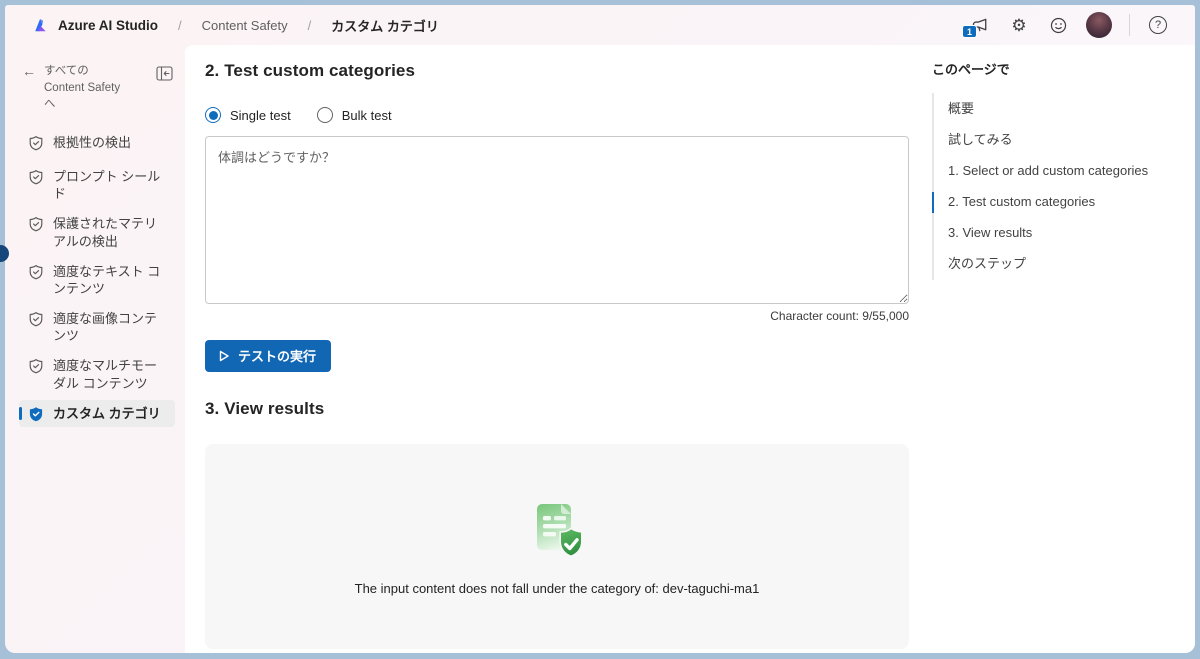  What do you see at coordinates (164, 73) in the screenshot?
I see `collapse-panel-icon` at bounding box center [164, 73].